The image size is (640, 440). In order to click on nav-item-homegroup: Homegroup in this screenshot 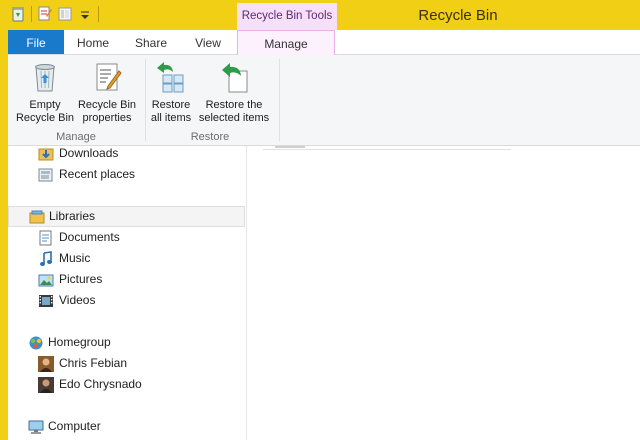, I will do `click(126, 342)`.